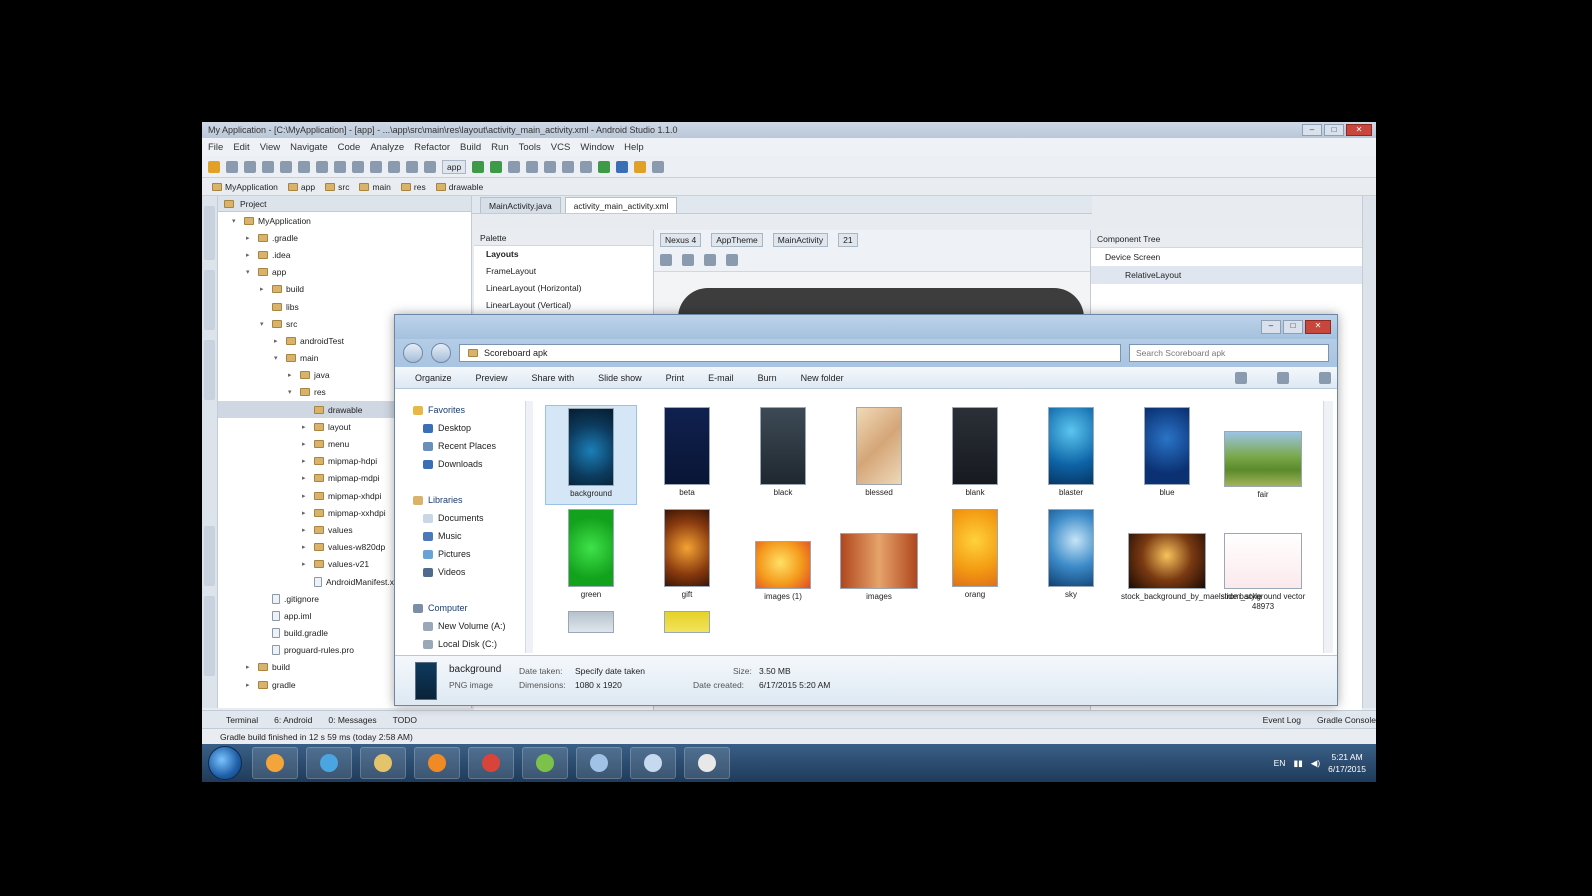 The image size is (1592, 896). I want to click on palette-group-layouts: Layouts, so click(563, 254).